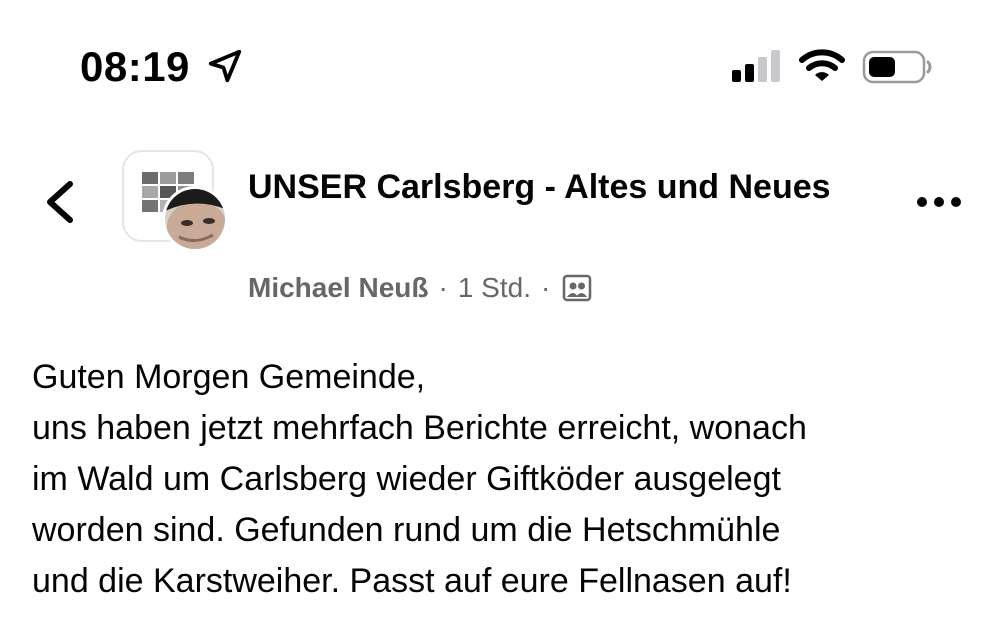  Describe the element at coordinates (756, 66) in the screenshot. I see `cellular-signal-icon` at that location.